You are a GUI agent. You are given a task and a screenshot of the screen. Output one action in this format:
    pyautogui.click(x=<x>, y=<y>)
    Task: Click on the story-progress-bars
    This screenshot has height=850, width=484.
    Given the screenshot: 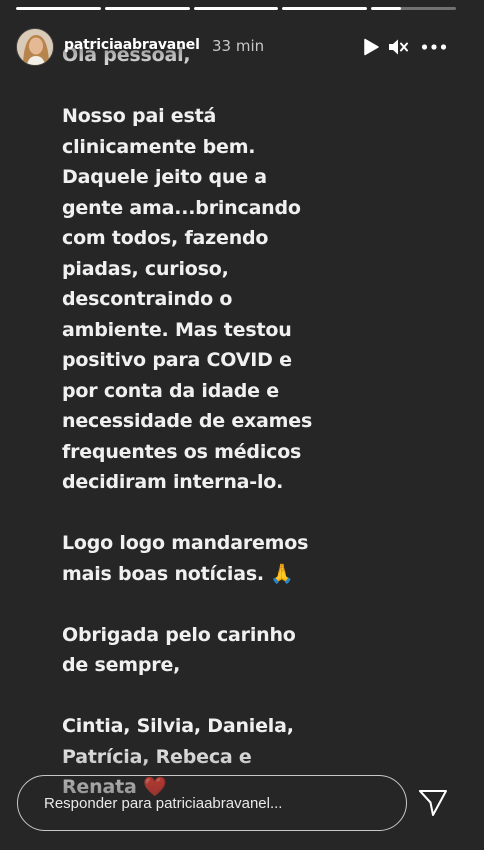 What is the action you would take?
    pyautogui.click(x=236, y=8)
    